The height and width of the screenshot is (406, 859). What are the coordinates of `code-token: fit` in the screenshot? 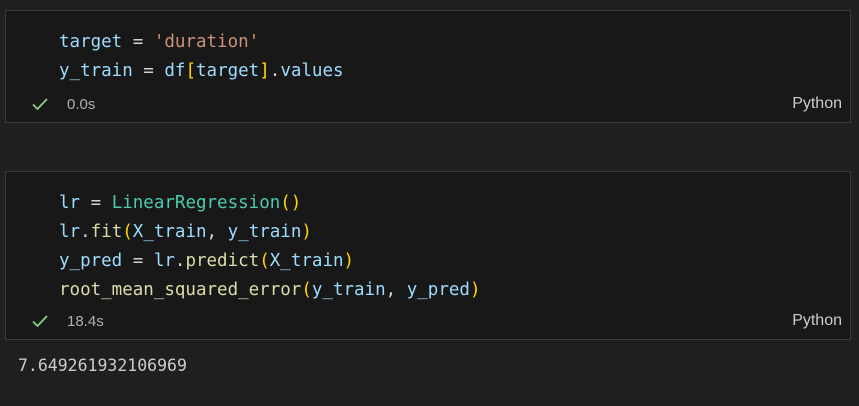 It's located at (106, 232).